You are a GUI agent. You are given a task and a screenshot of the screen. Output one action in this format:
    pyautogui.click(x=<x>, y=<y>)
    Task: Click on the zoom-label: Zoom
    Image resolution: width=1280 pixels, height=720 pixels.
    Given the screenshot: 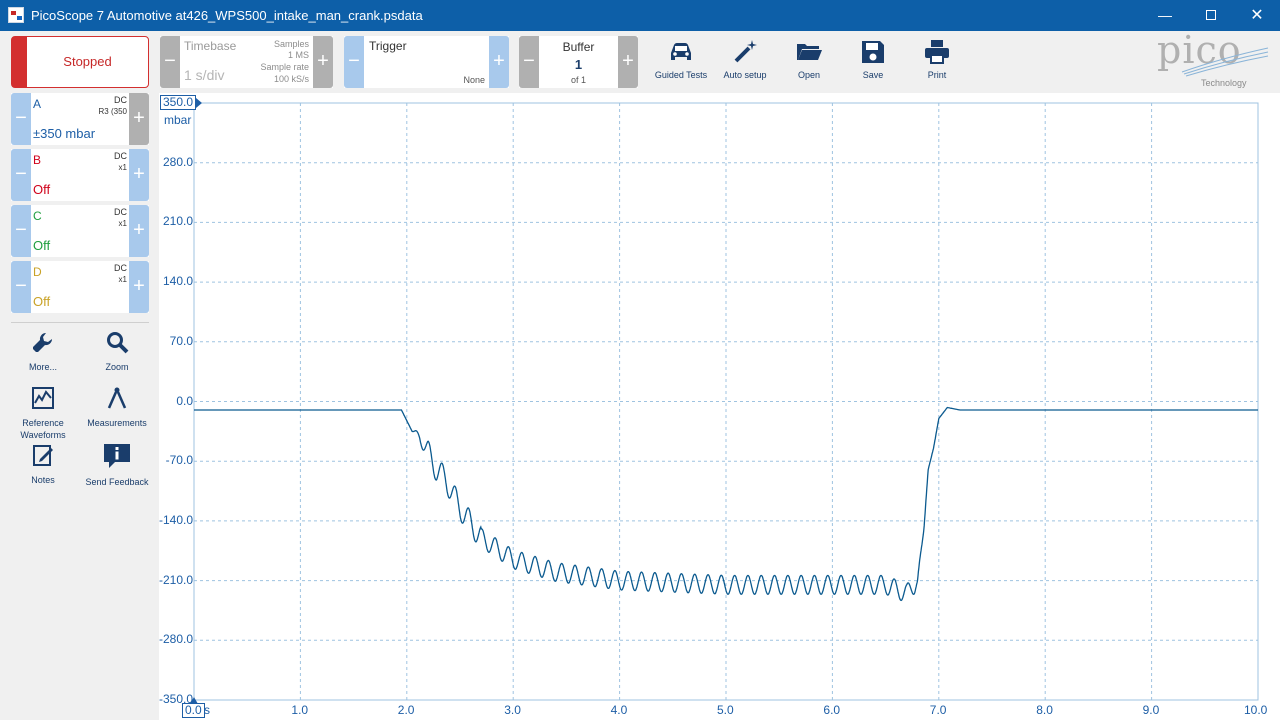 What is the action you would take?
    pyautogui.click(x=117, y=367)
    